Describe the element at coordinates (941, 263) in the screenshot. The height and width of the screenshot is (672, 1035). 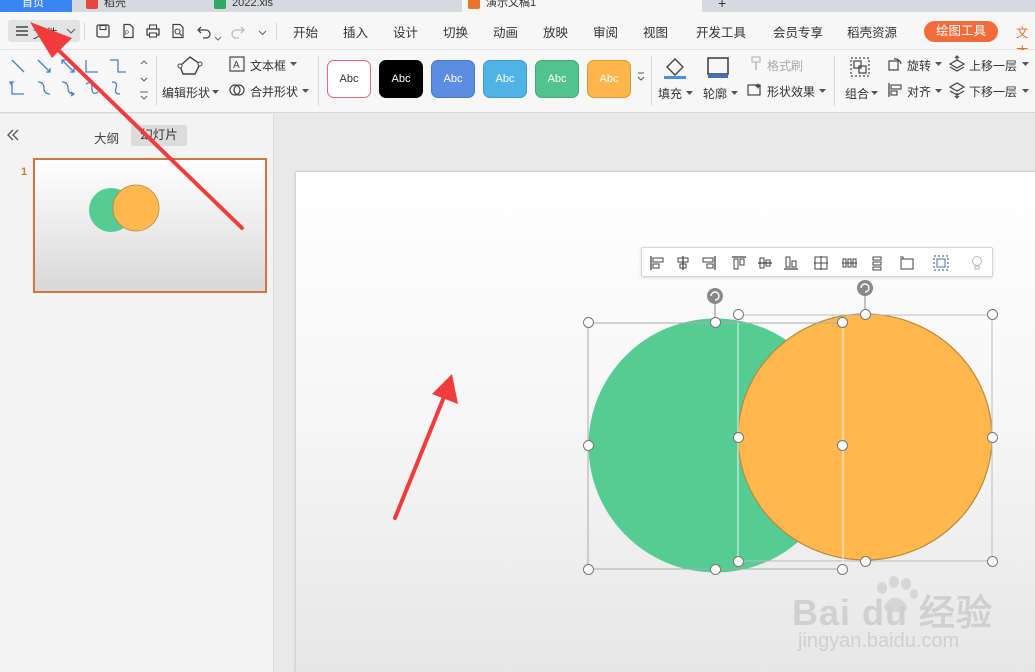
I see `group-objects-icon` at that location.